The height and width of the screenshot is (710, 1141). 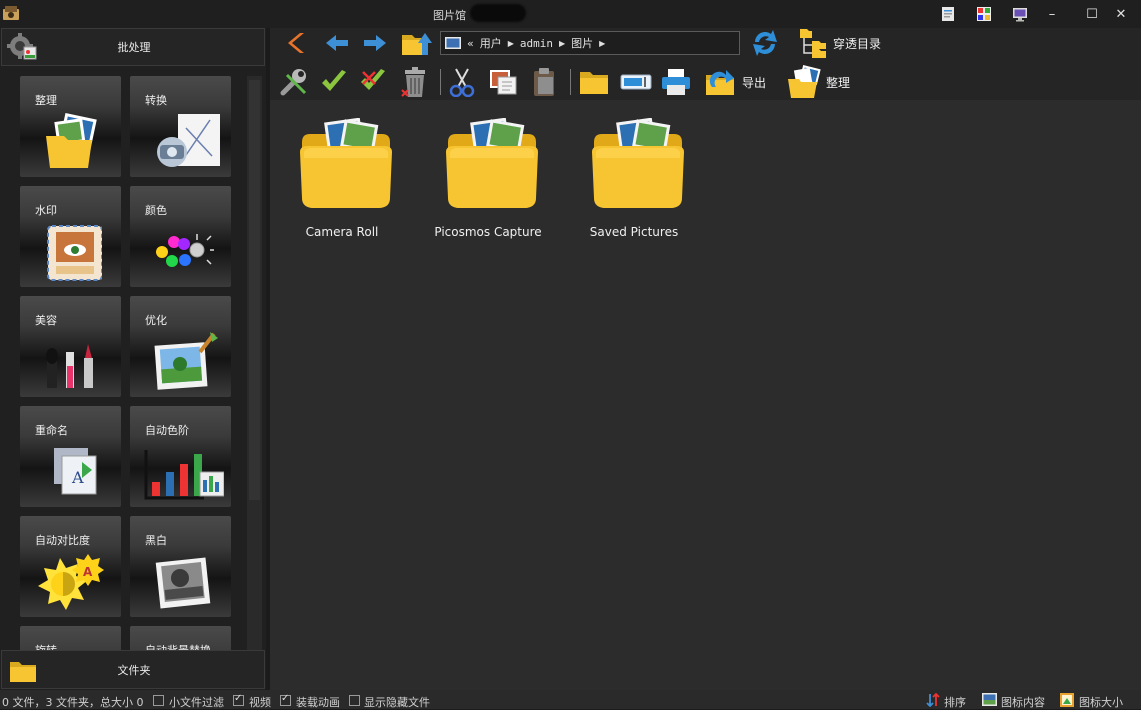 I want to click on copy-button, so click(x=503, y=82).